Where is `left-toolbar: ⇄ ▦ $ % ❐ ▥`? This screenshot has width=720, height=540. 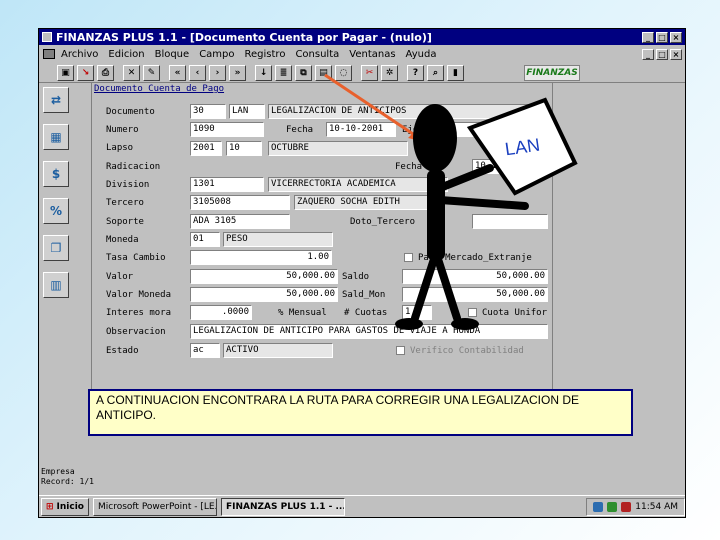
left-toolbar: ⇄ ▦ $ % ❐ ▥ is located at coordinates (57, 198).